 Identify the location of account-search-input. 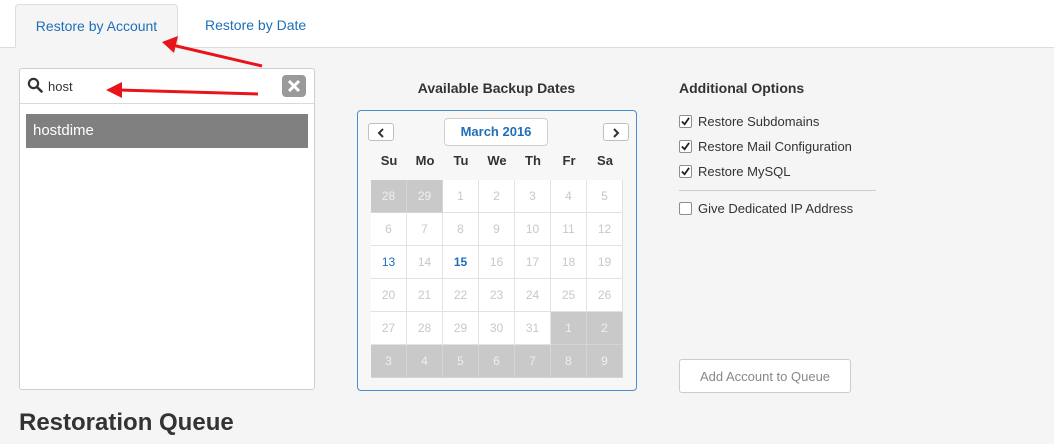
(158, 86).